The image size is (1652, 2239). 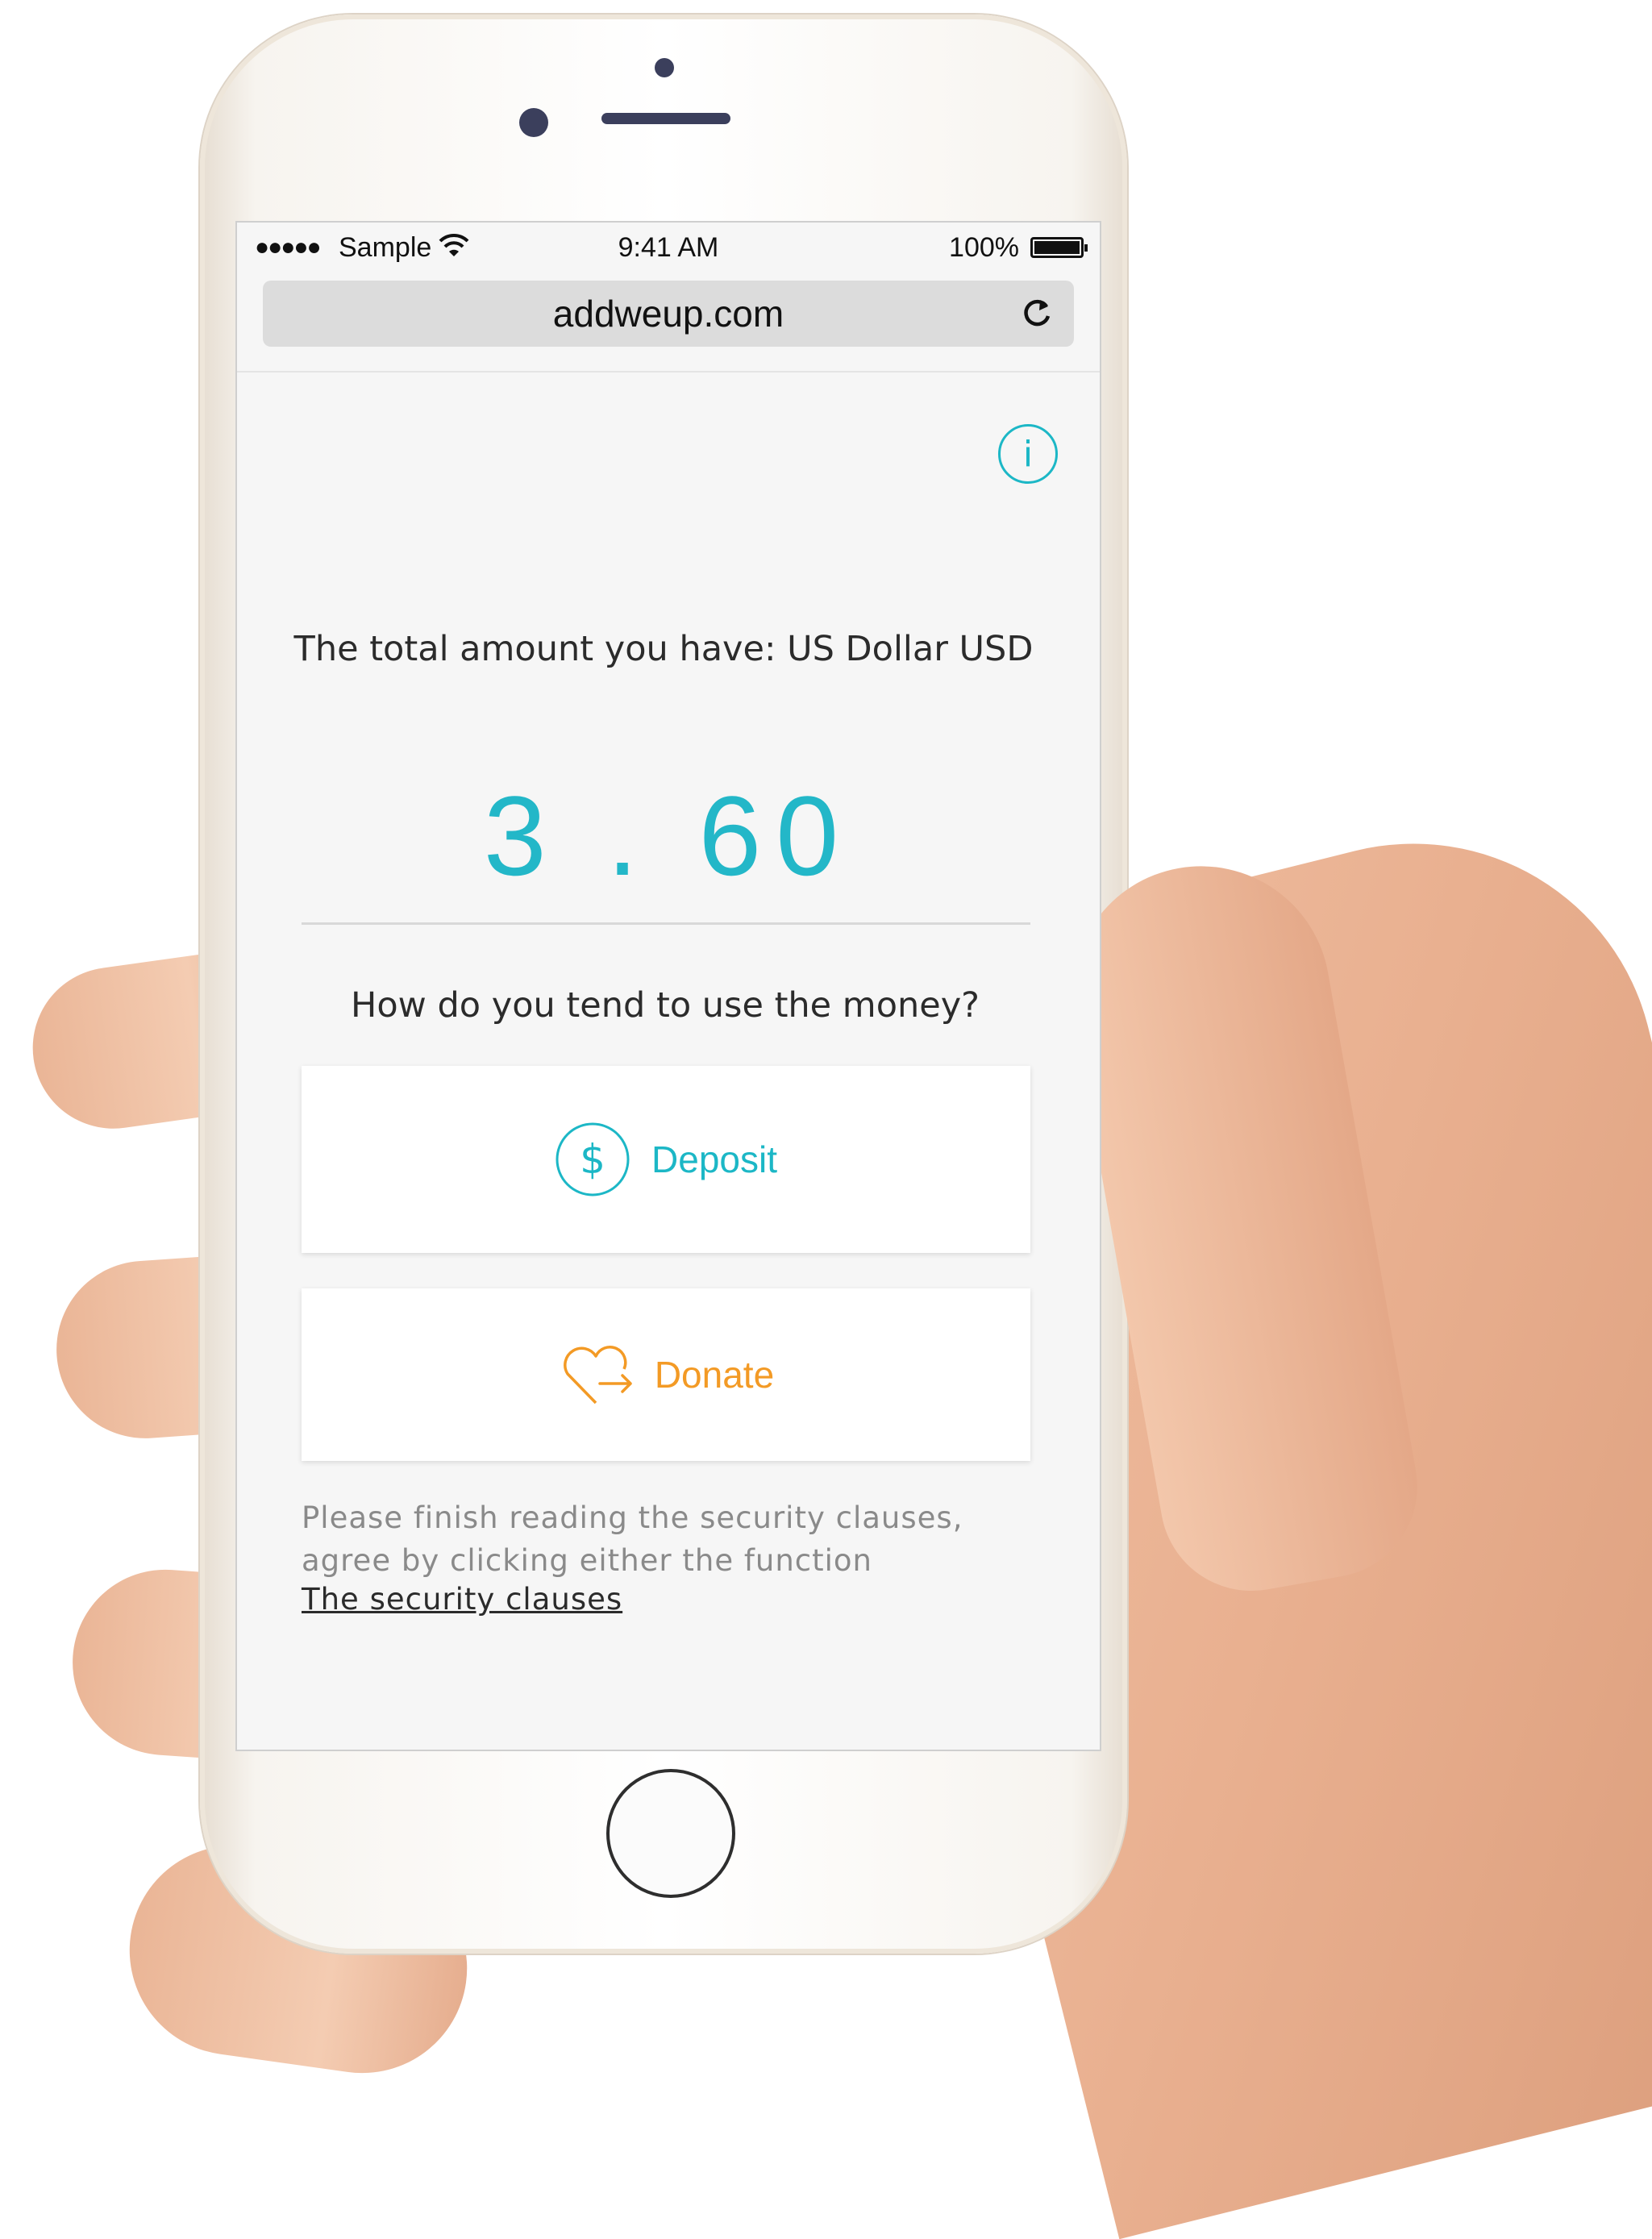 I want to click on front-camera, so click(x=533, y=122).